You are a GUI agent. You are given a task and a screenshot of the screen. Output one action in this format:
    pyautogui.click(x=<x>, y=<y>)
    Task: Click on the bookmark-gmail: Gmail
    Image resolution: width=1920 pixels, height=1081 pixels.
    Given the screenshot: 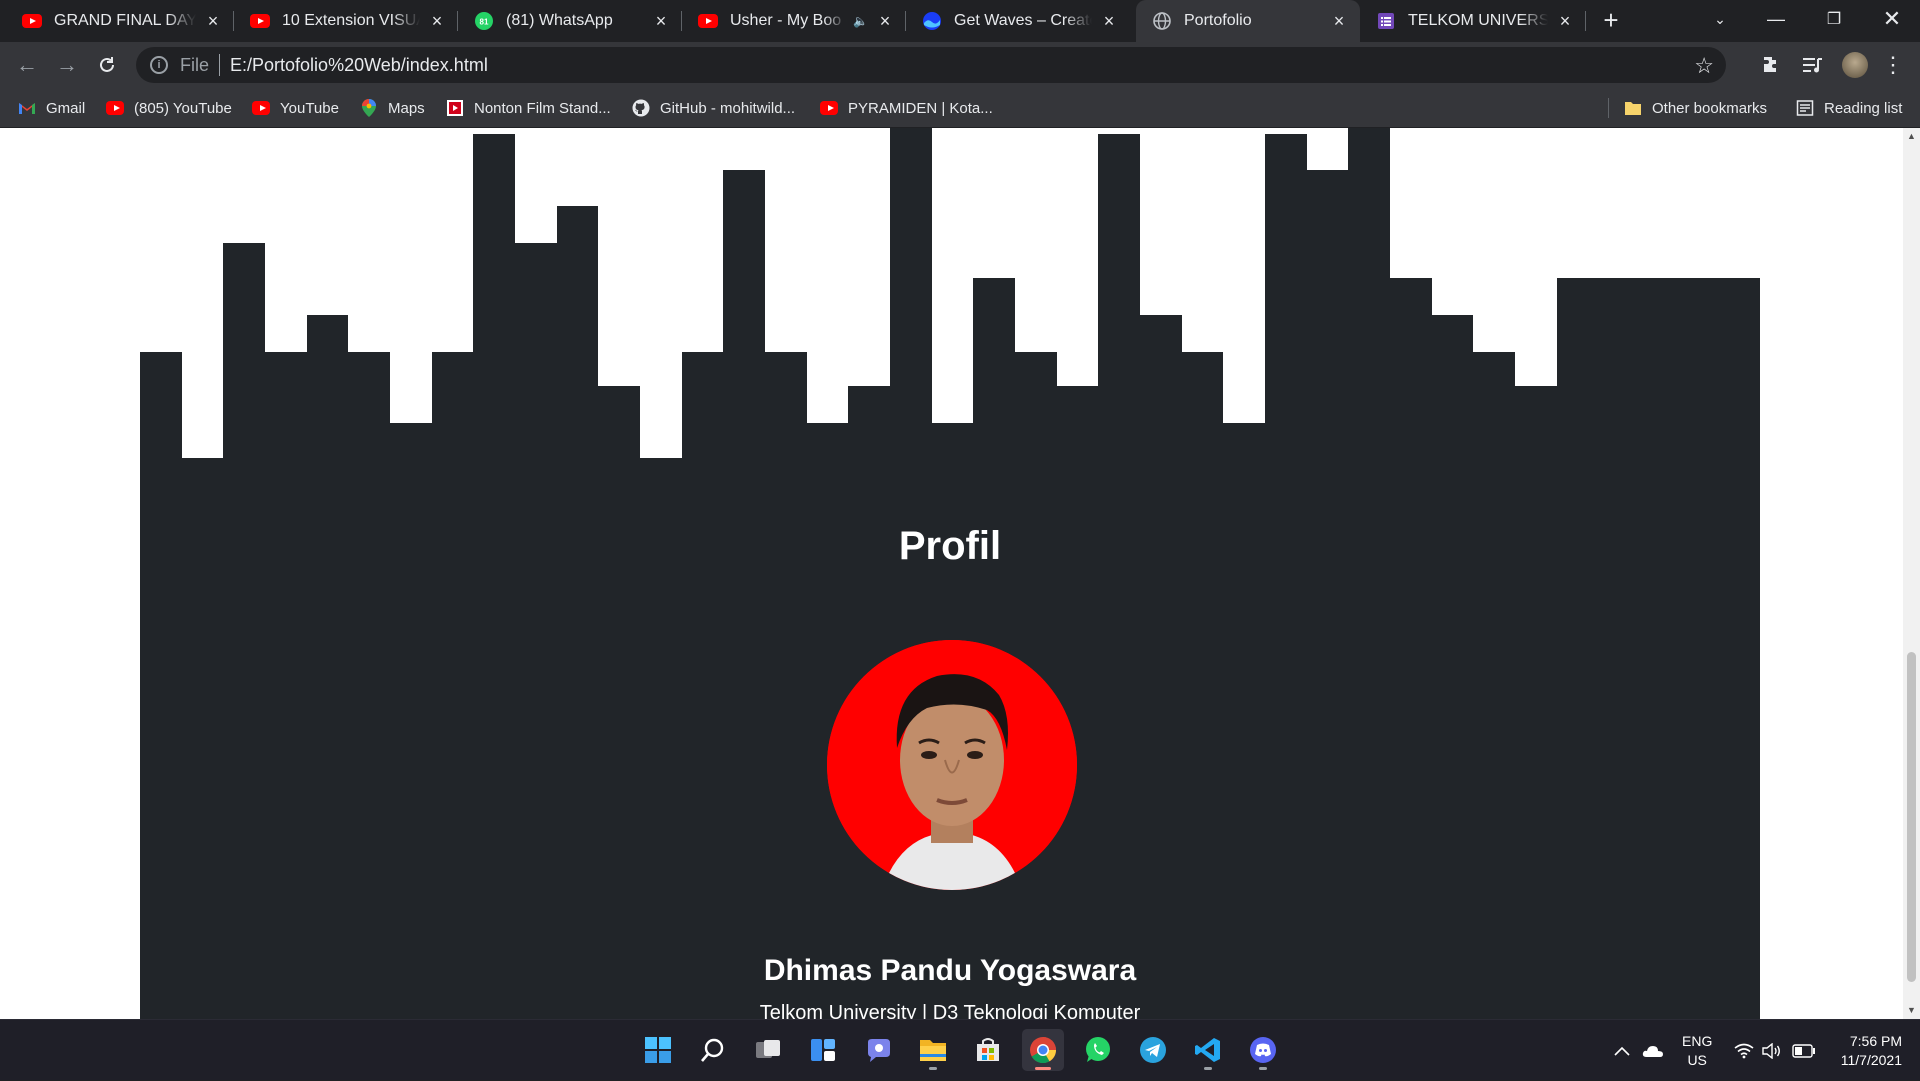 What is the action you would take?
    pyautogui.click(x=51, y=108)
    